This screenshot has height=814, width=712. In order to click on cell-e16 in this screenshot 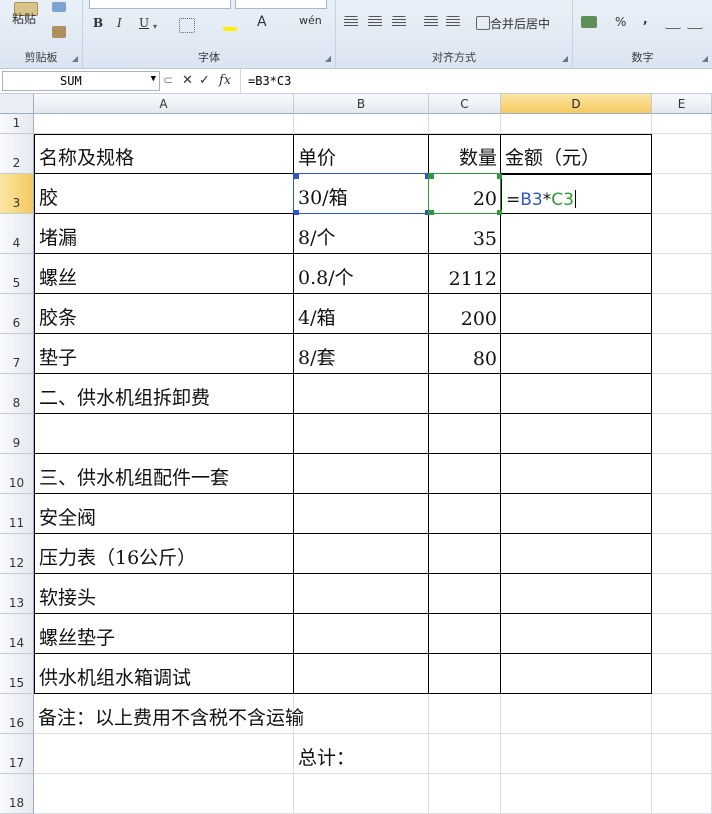, I will do `click(682, 714)`.